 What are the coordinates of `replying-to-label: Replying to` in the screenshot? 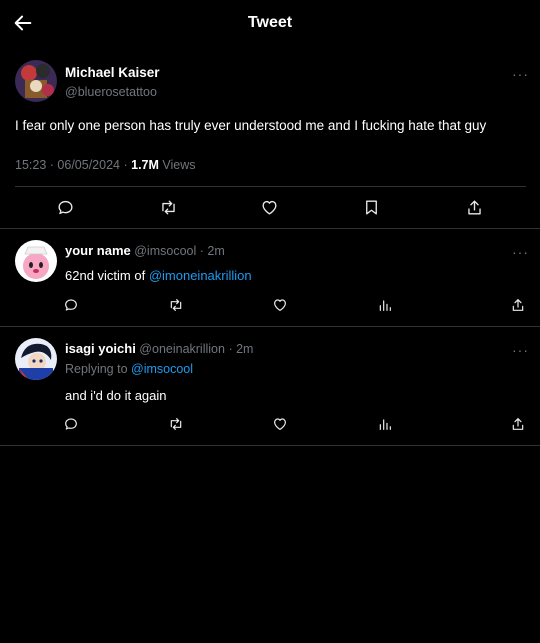 It's located at (98, 369).